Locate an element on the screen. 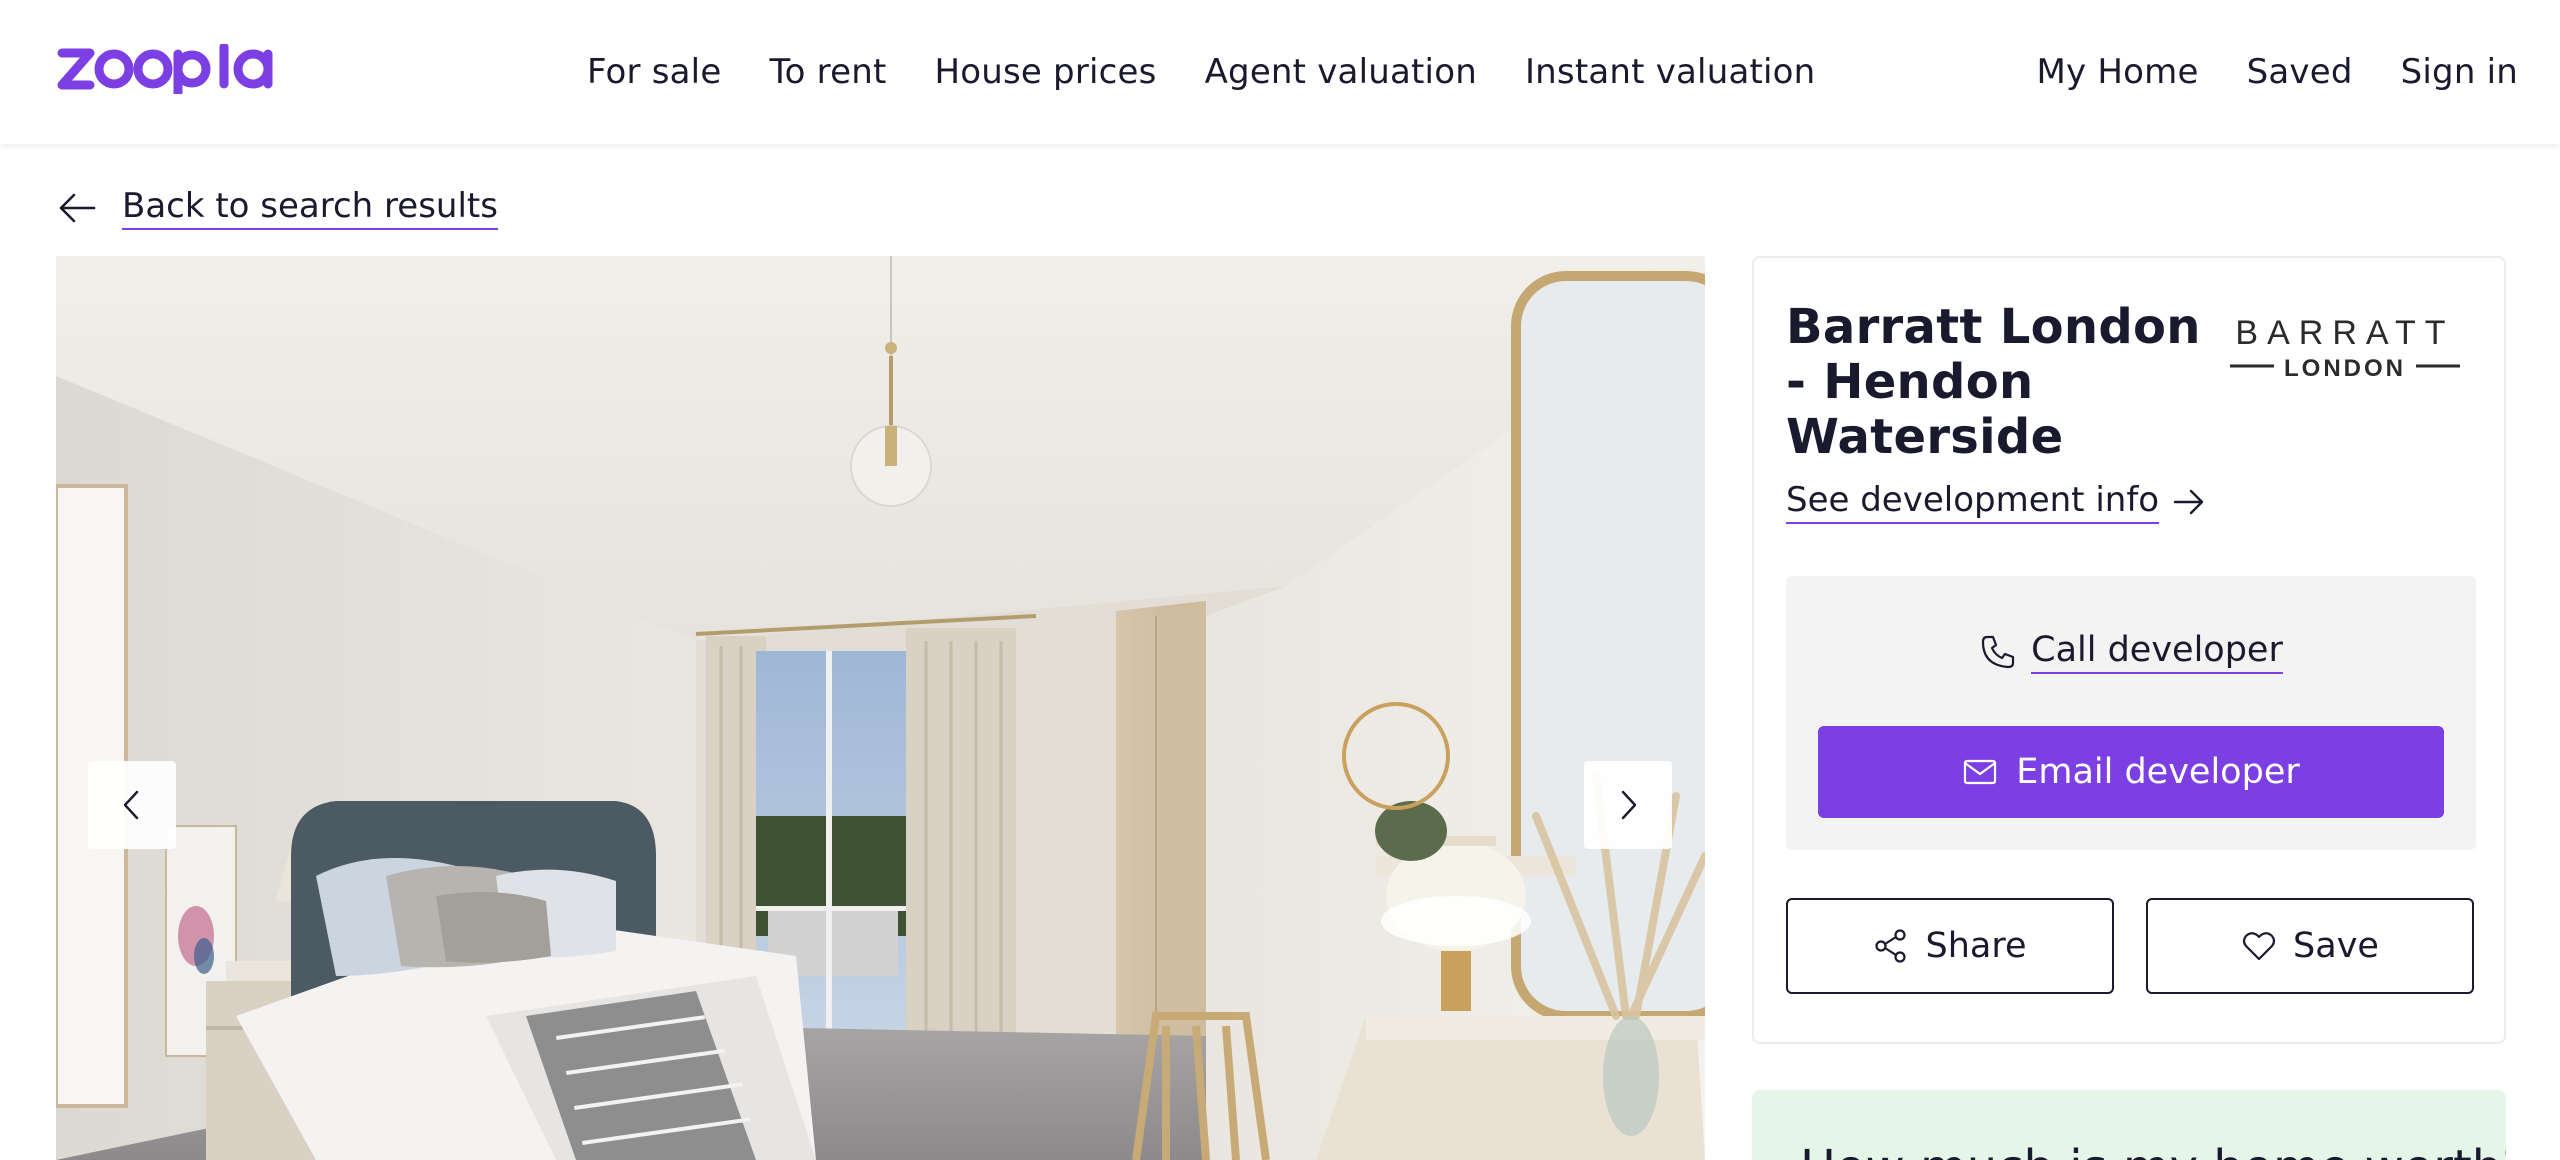 This screenshot has height=1160, width=2560. account-navigation: My Home Saved Sign in is located at coordinates (2278, 72).